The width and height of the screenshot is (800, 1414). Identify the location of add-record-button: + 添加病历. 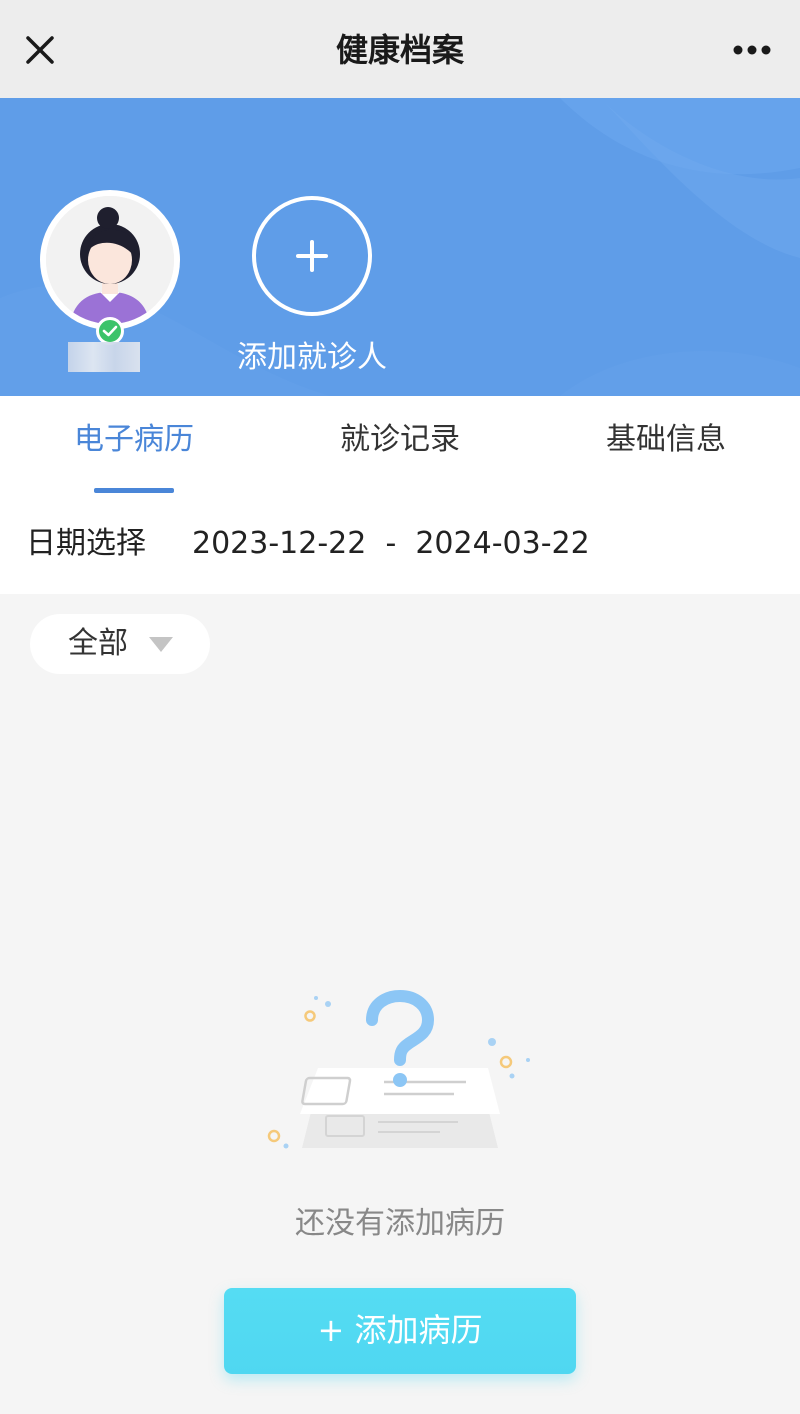
(400, 1331).